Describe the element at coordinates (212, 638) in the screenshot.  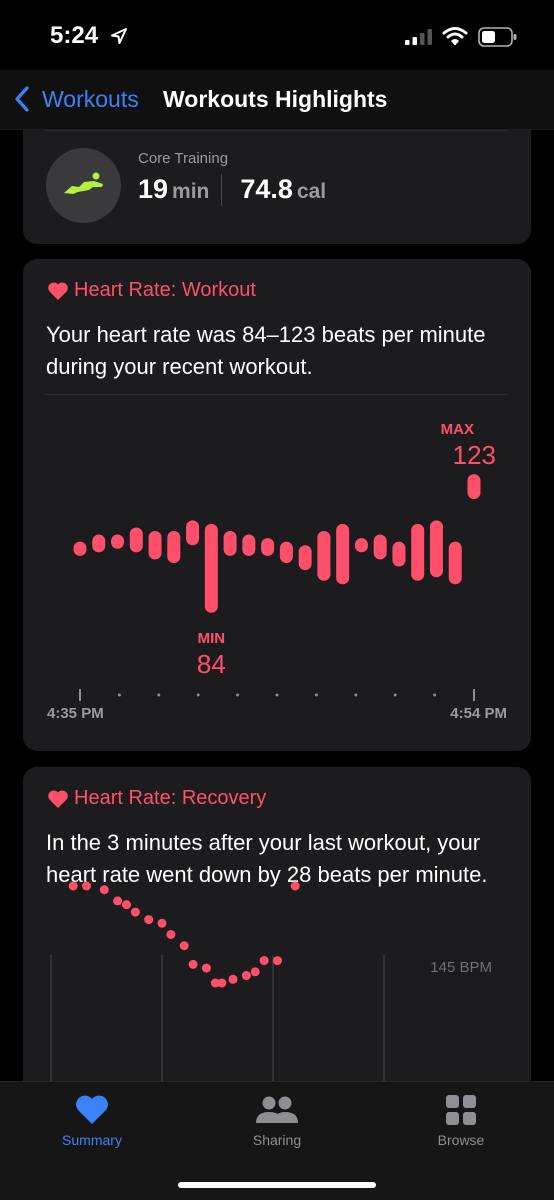
I see `min-label: MIN` at that location.